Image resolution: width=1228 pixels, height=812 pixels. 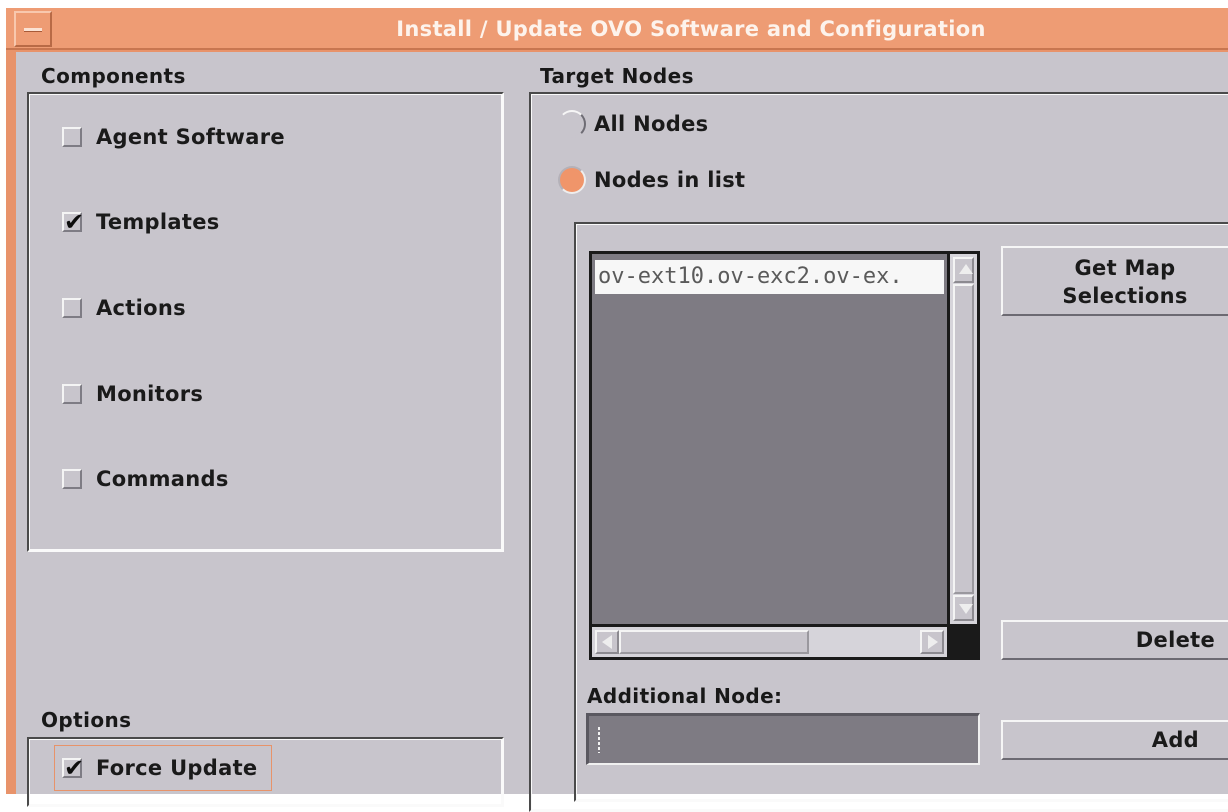 I want to click on checkbox-row-commands: Commands, so click(x=145, y=479).